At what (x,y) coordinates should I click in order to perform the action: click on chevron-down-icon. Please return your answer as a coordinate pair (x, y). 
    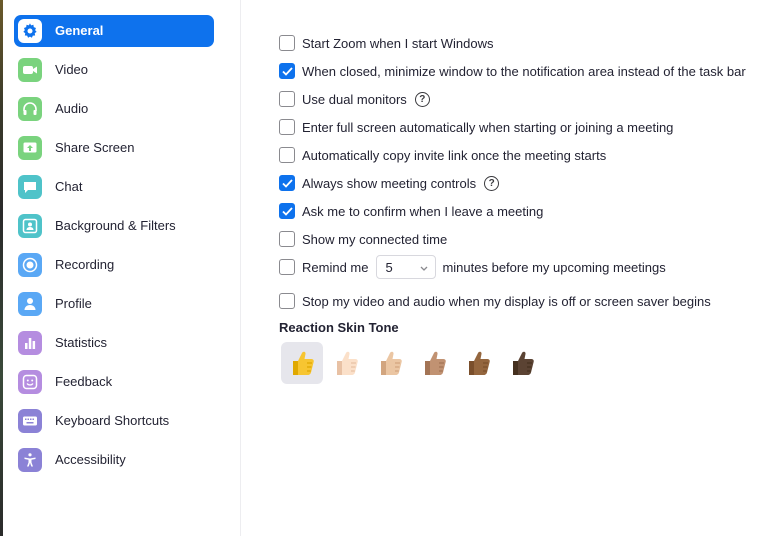
    Looking at the image, I should click on (424, 268).